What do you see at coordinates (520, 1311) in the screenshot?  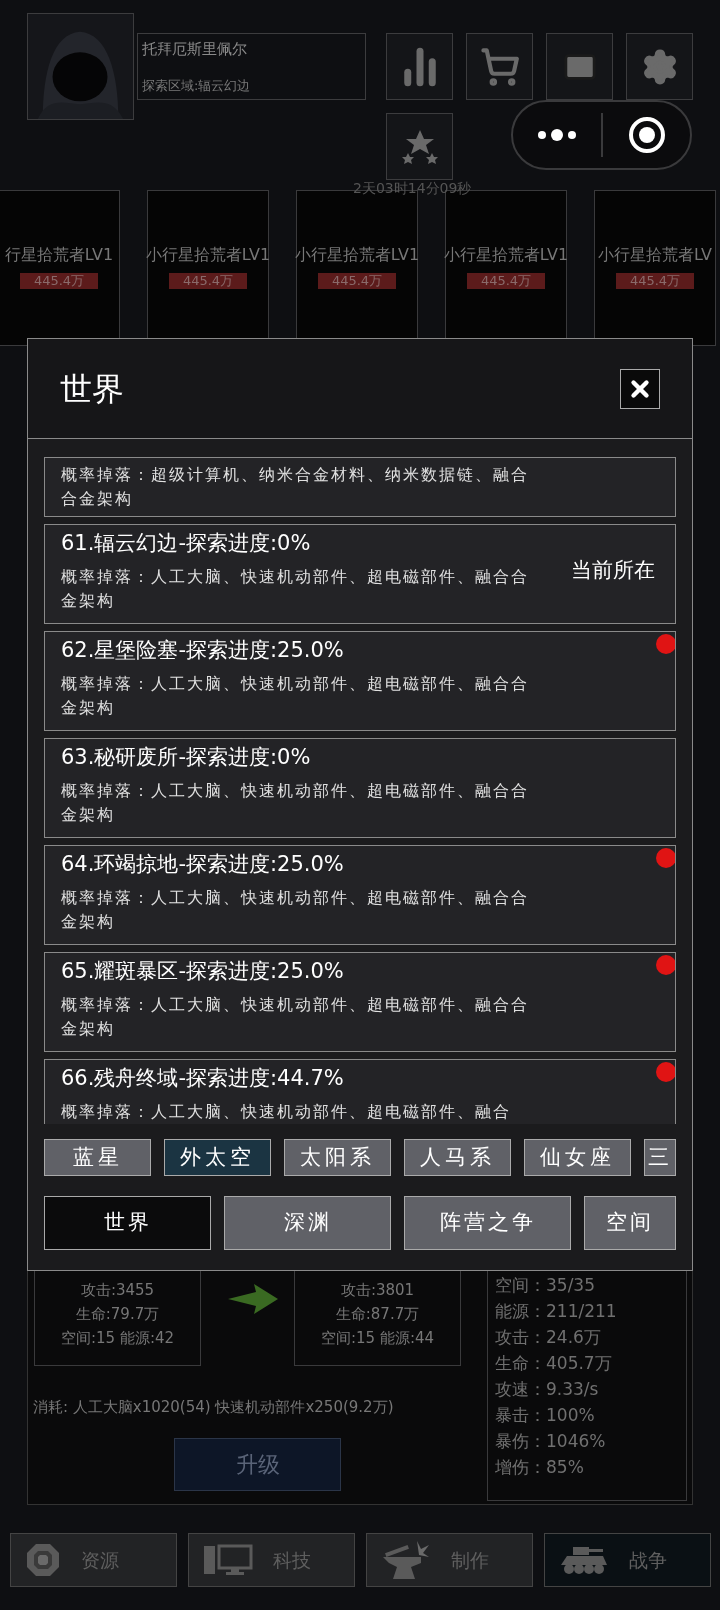 I see `stat-label: 能源：` at bounding box center [520, 1311].